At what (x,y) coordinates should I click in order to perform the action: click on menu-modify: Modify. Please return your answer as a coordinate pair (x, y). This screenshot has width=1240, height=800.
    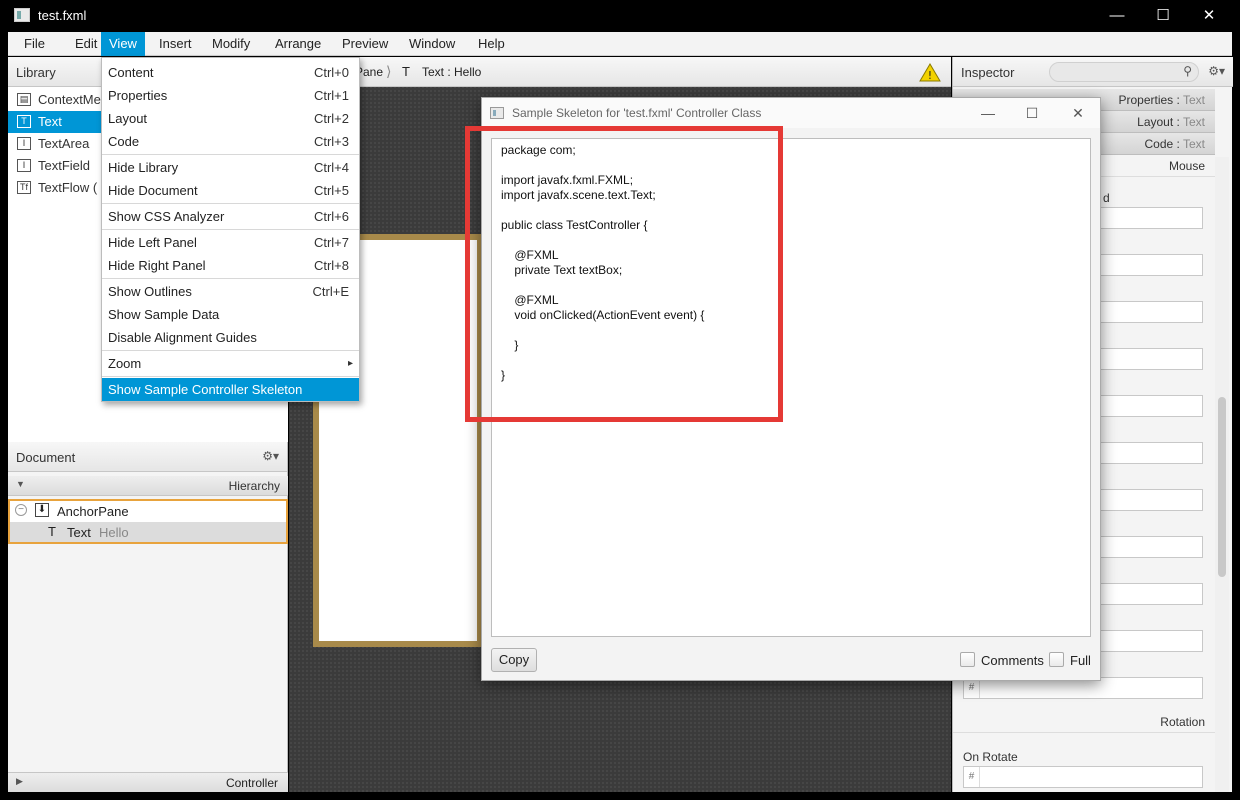
    Looking at the image, I should click on (231, 44).